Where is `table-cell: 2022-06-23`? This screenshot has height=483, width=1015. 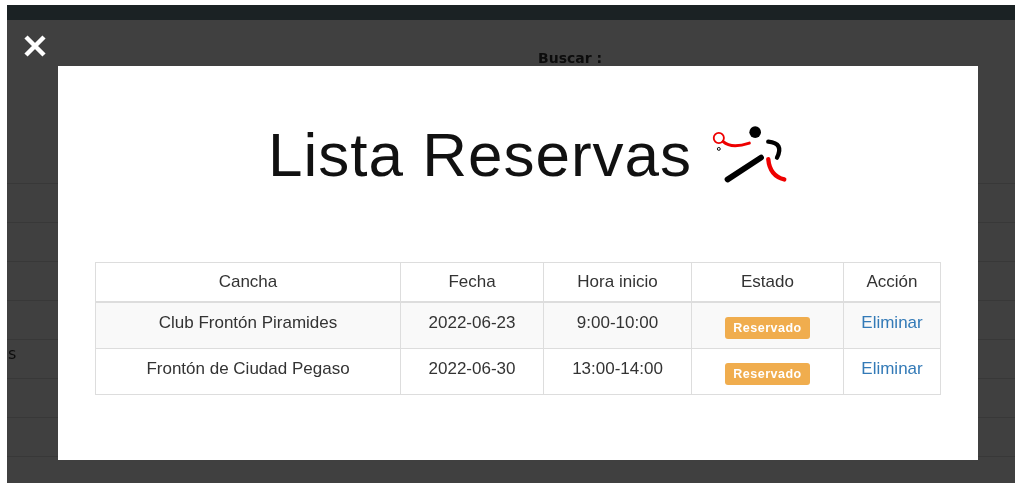 table-cell: 2022-06-23 is located at coordinates (472, 325).